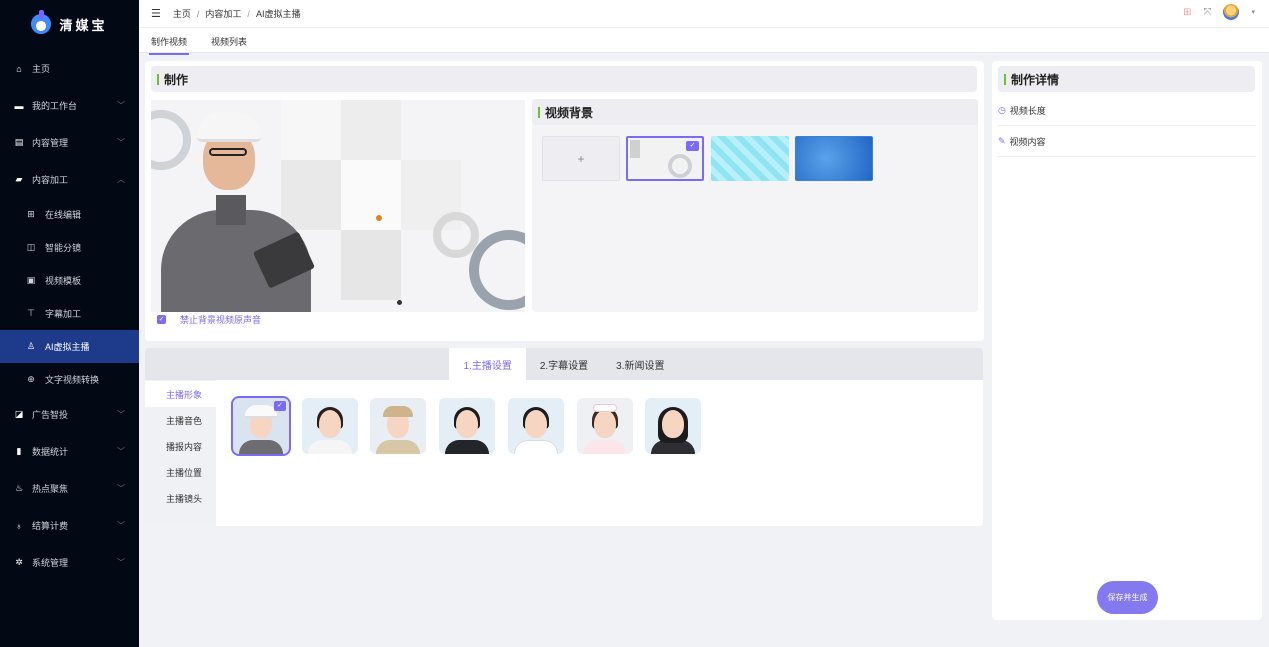 The height and width of the screenshot is (647, 1269). What do you see at coordinates (1231, 12) in the screenshot?
I see `avatar` at bounding box center [1231, 12].